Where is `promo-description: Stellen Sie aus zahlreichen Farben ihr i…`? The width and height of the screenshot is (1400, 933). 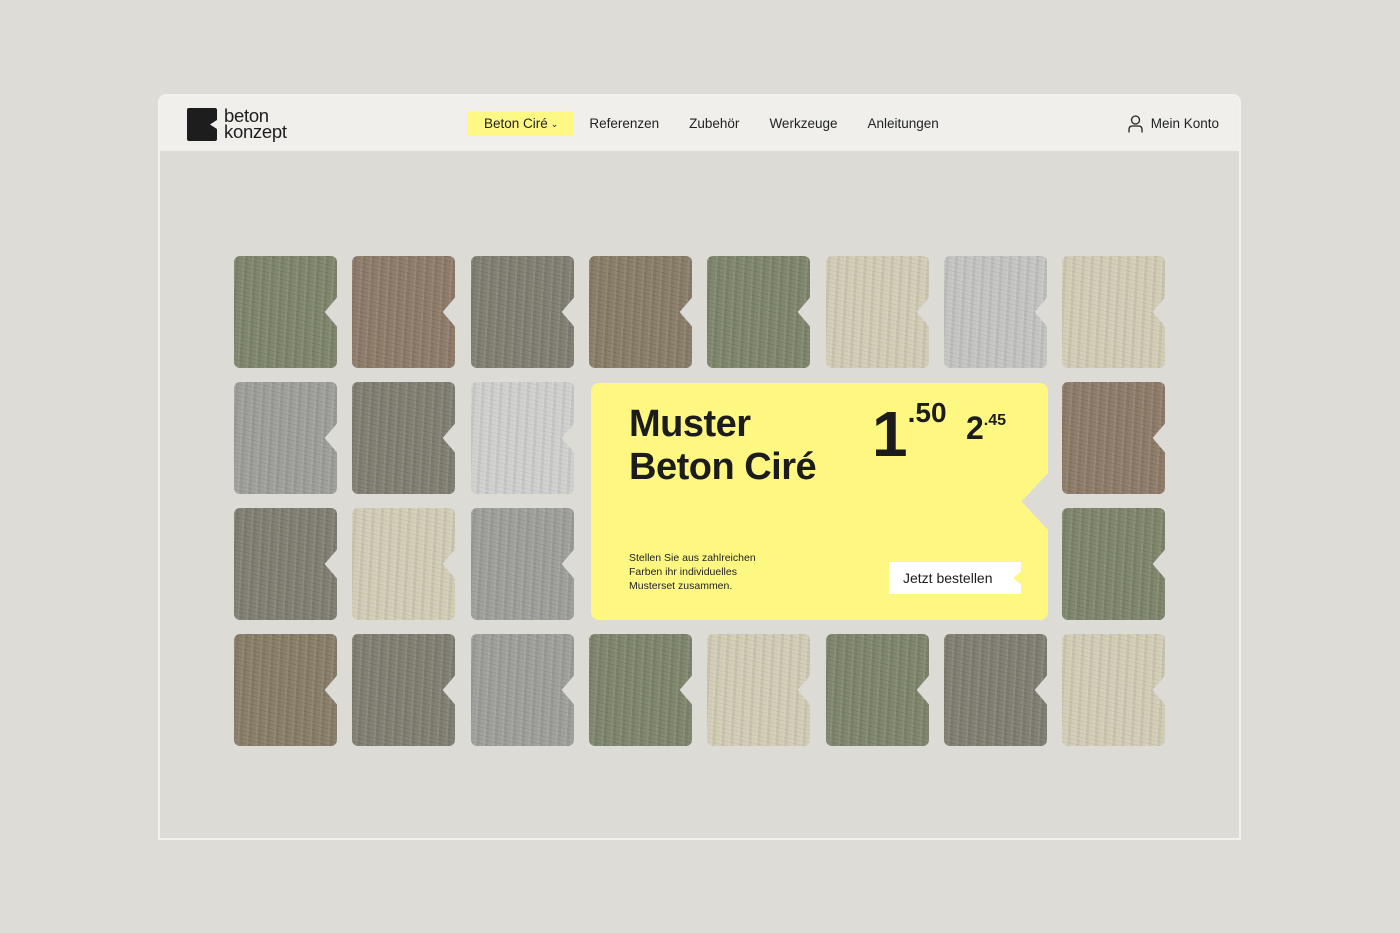
promo-description: Stellen Sie aus zahlreichen Farben ihr i… is located at coordinates (699, 572).